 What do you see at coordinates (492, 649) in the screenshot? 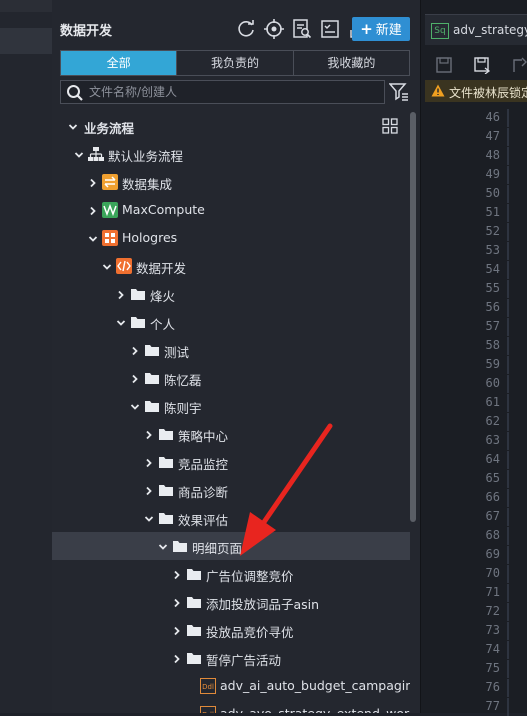
I see `line-number: 74` at bounding box center [492, 649].